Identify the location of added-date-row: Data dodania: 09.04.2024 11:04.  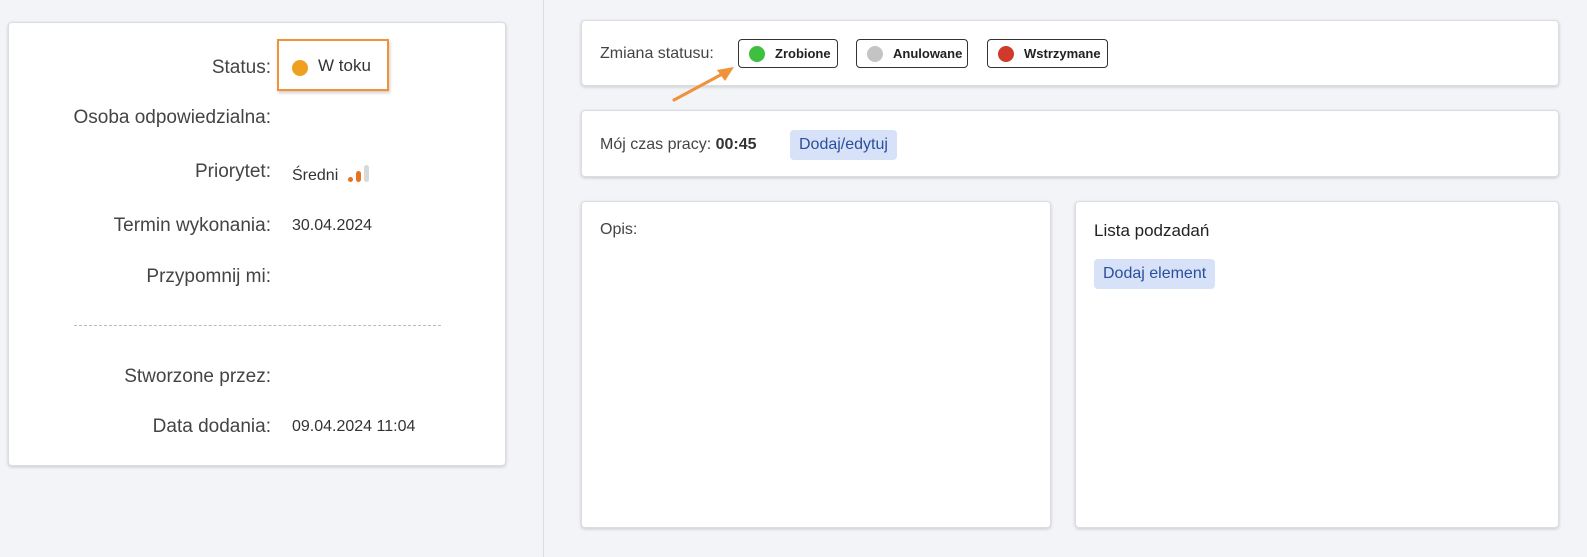
(258, 427).